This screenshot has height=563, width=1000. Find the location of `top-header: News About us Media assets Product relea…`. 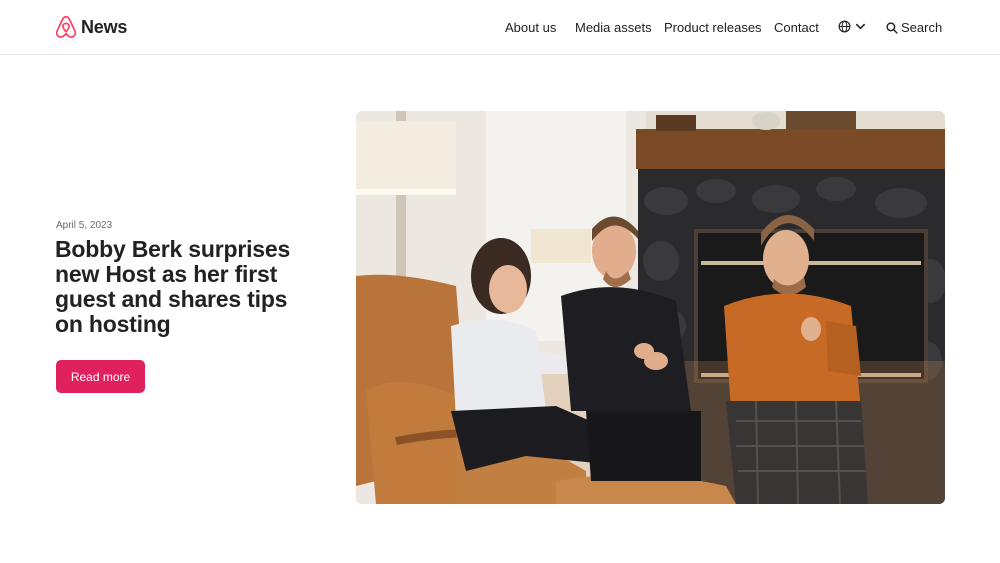

top-header: News About us Media assets Product relea… is located at coordinates (500, 27).